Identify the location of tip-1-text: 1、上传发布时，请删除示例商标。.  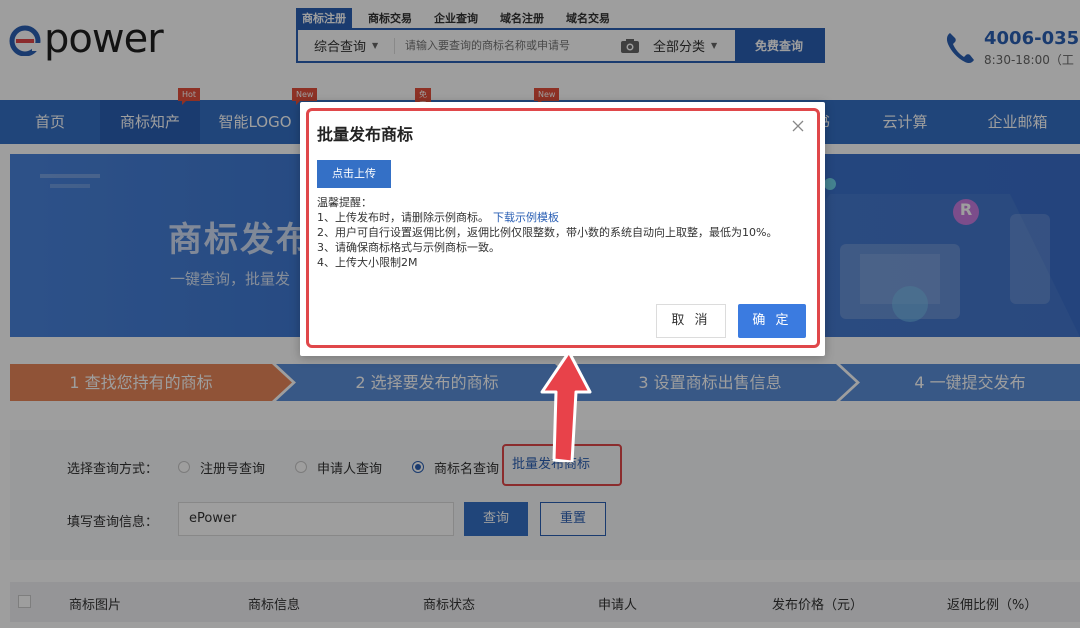
(403, 217).